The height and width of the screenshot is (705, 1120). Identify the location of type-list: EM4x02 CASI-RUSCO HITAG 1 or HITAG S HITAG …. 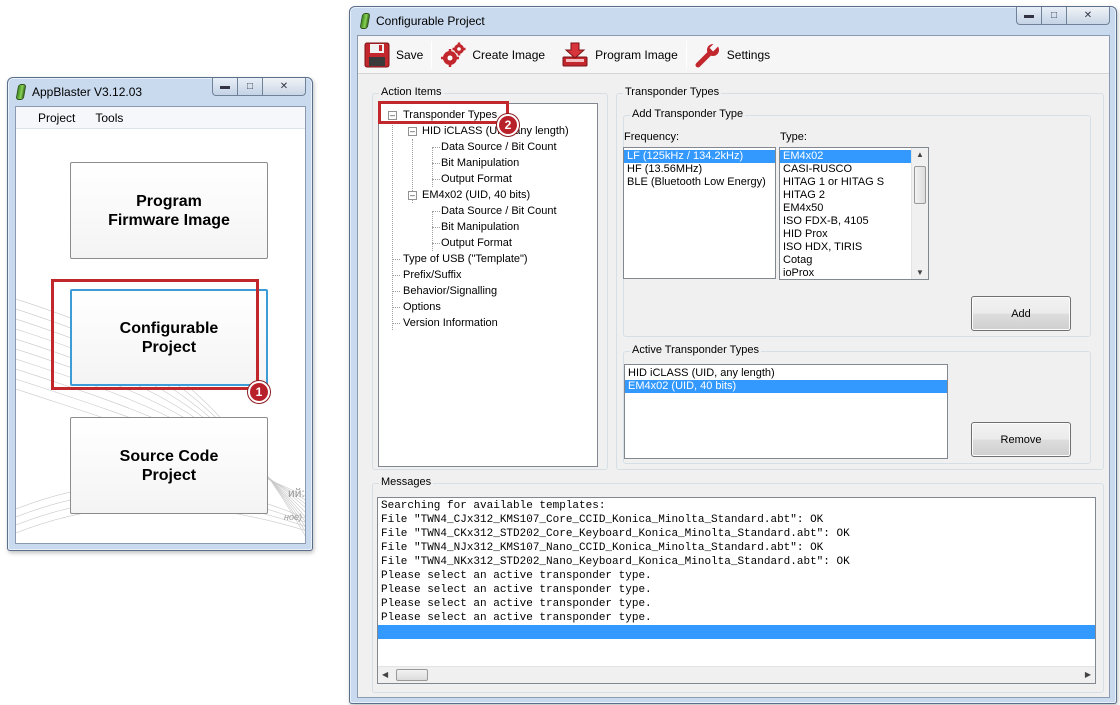
(854, 213).